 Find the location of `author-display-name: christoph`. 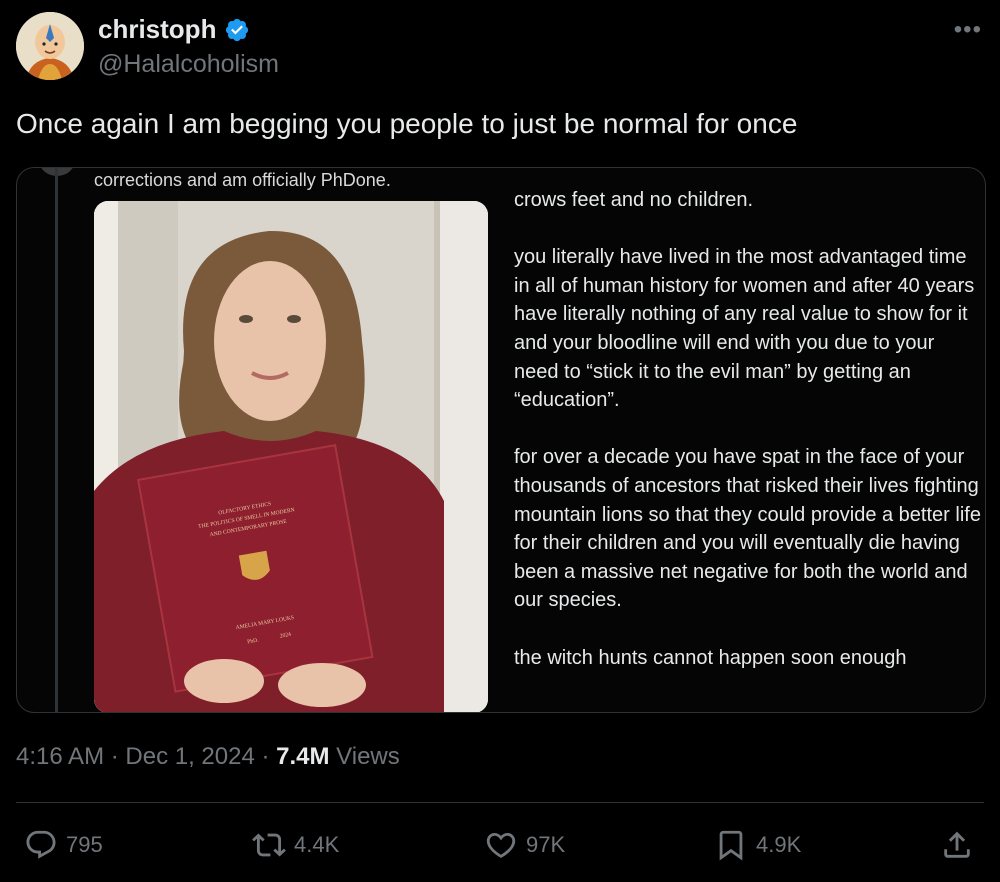

author-display-name: christoph is located at coordinates (157, 29).